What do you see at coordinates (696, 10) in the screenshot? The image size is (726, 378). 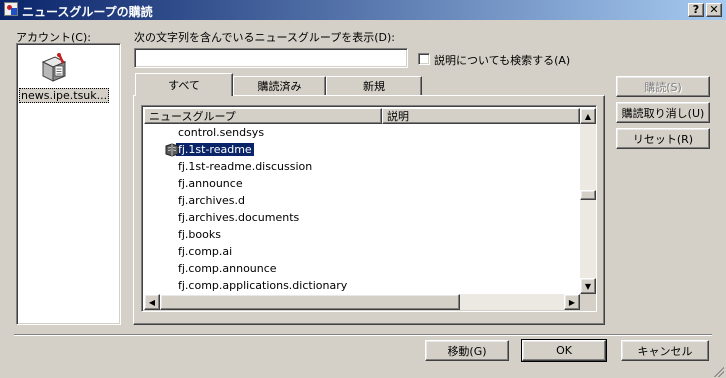 I see `help-button: ?` at bounding box center [696, 10].